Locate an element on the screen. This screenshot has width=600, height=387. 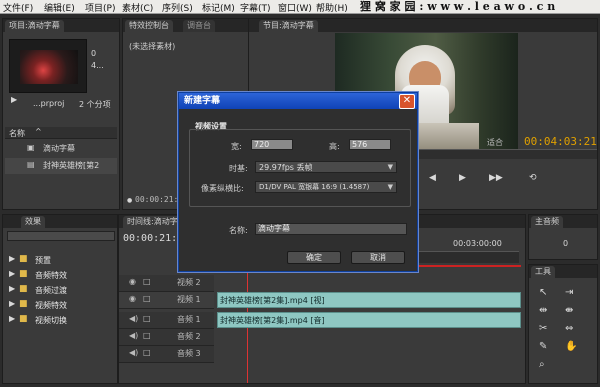
list-item-label: 视频特效 is located at coordinates (51, 305).